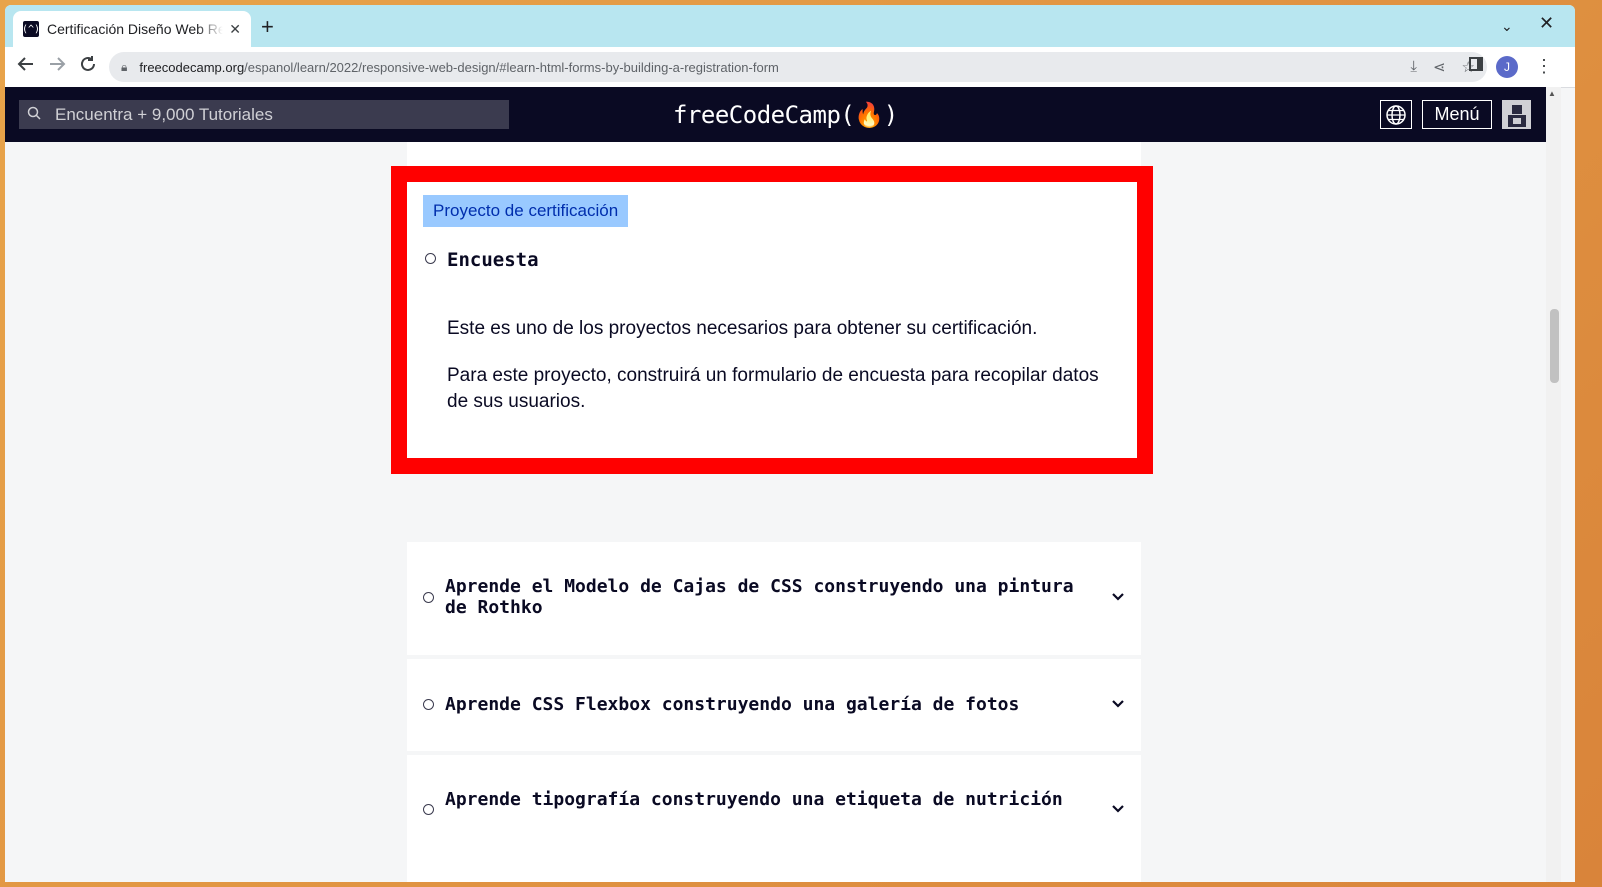 Image resolution: width=1602 pixels, height=887 pixels. Describe the element at coordinates (135, 29) in the screenshot. I see `tab-title: Certificación Diseño Web Responsivo` at that location.